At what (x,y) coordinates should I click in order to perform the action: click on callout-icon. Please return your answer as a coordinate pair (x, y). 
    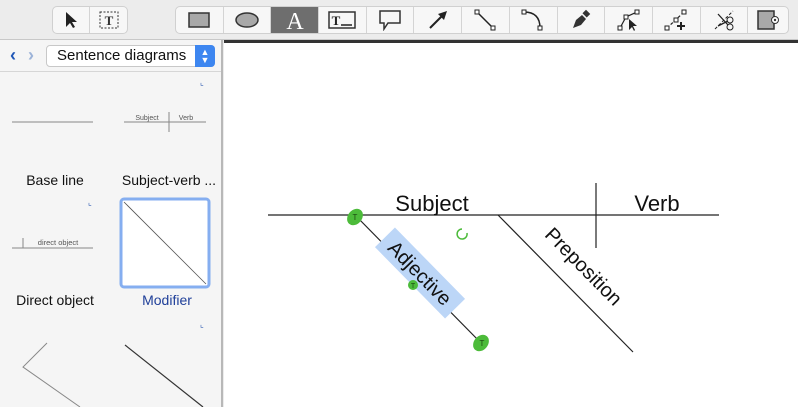
    Looking at the image, I should click on (390, 20).